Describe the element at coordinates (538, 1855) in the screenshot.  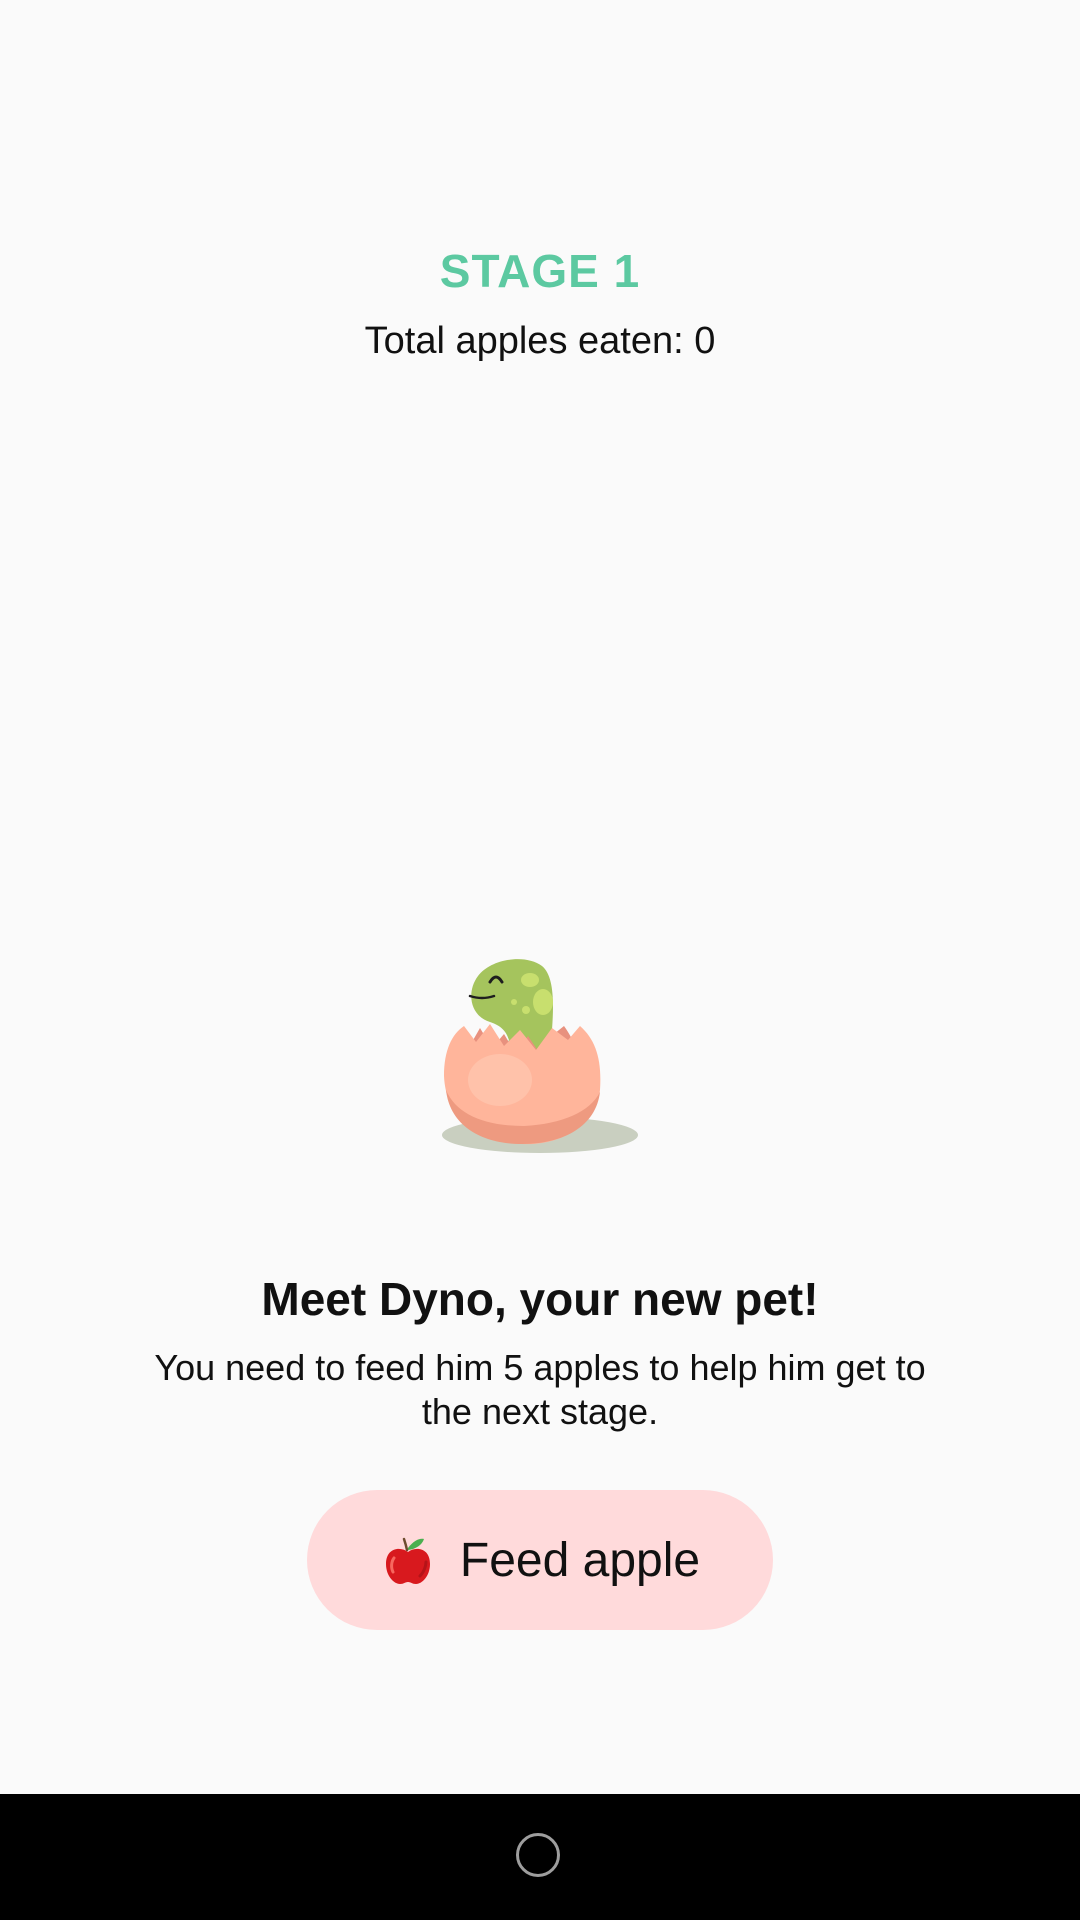
I see `home-circle-icon` at that location.